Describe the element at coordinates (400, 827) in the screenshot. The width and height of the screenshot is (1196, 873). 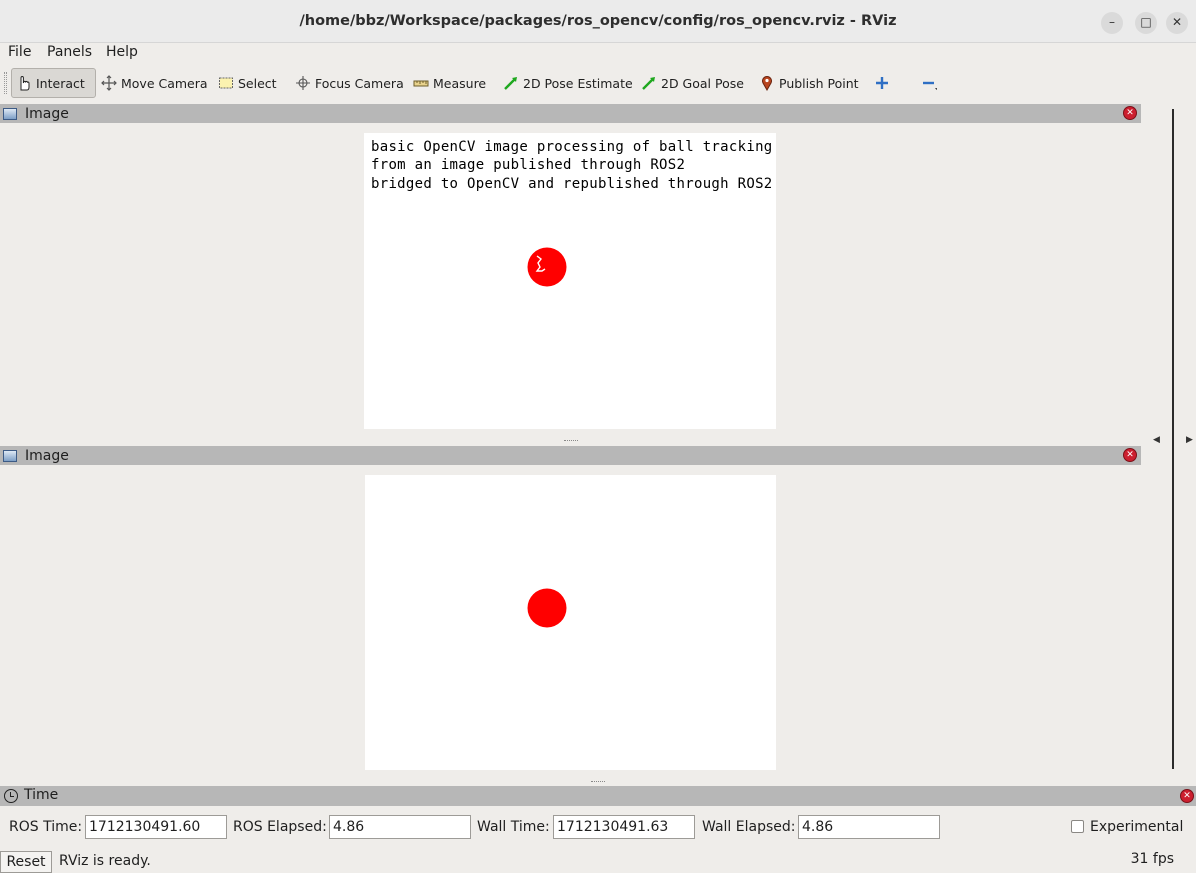
I see `ros-elapsed-field` at that location.